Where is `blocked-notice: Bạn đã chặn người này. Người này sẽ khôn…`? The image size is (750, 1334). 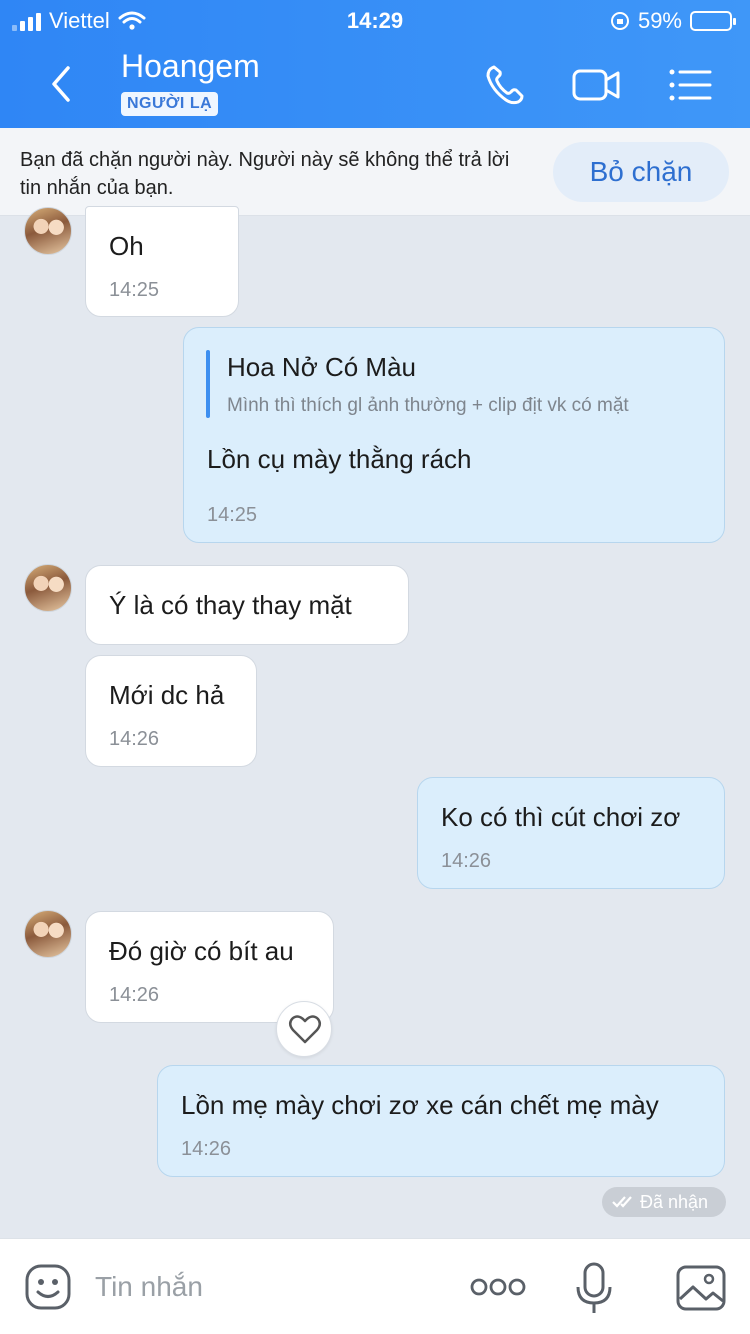
blocked-notice: Bạn đã chặn người này. Người này sẽ khôn… is located at coordinates (265, 174).